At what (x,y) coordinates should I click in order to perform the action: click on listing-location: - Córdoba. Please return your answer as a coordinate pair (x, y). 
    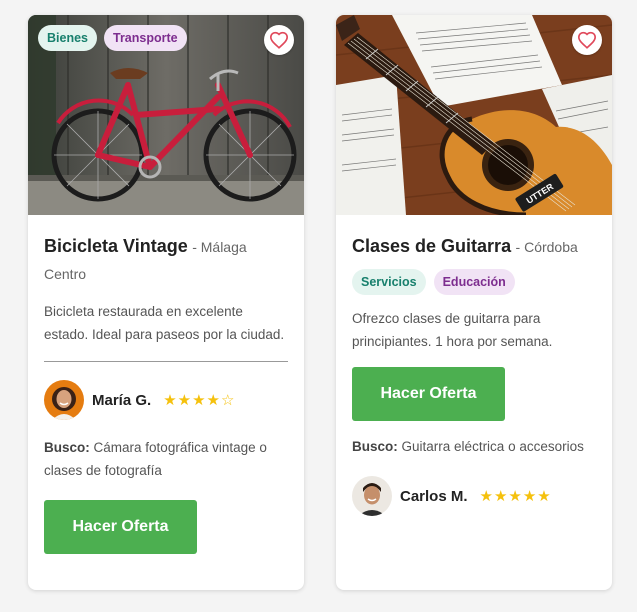
    Looking at the image, I should click on (546, 247).